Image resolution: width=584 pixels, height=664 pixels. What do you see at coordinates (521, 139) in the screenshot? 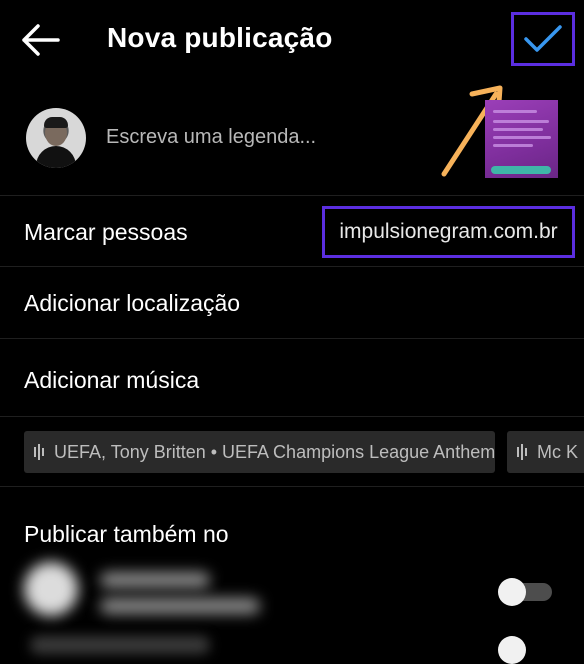
I see `post-thumbnail` at bounding box center [521, 139].